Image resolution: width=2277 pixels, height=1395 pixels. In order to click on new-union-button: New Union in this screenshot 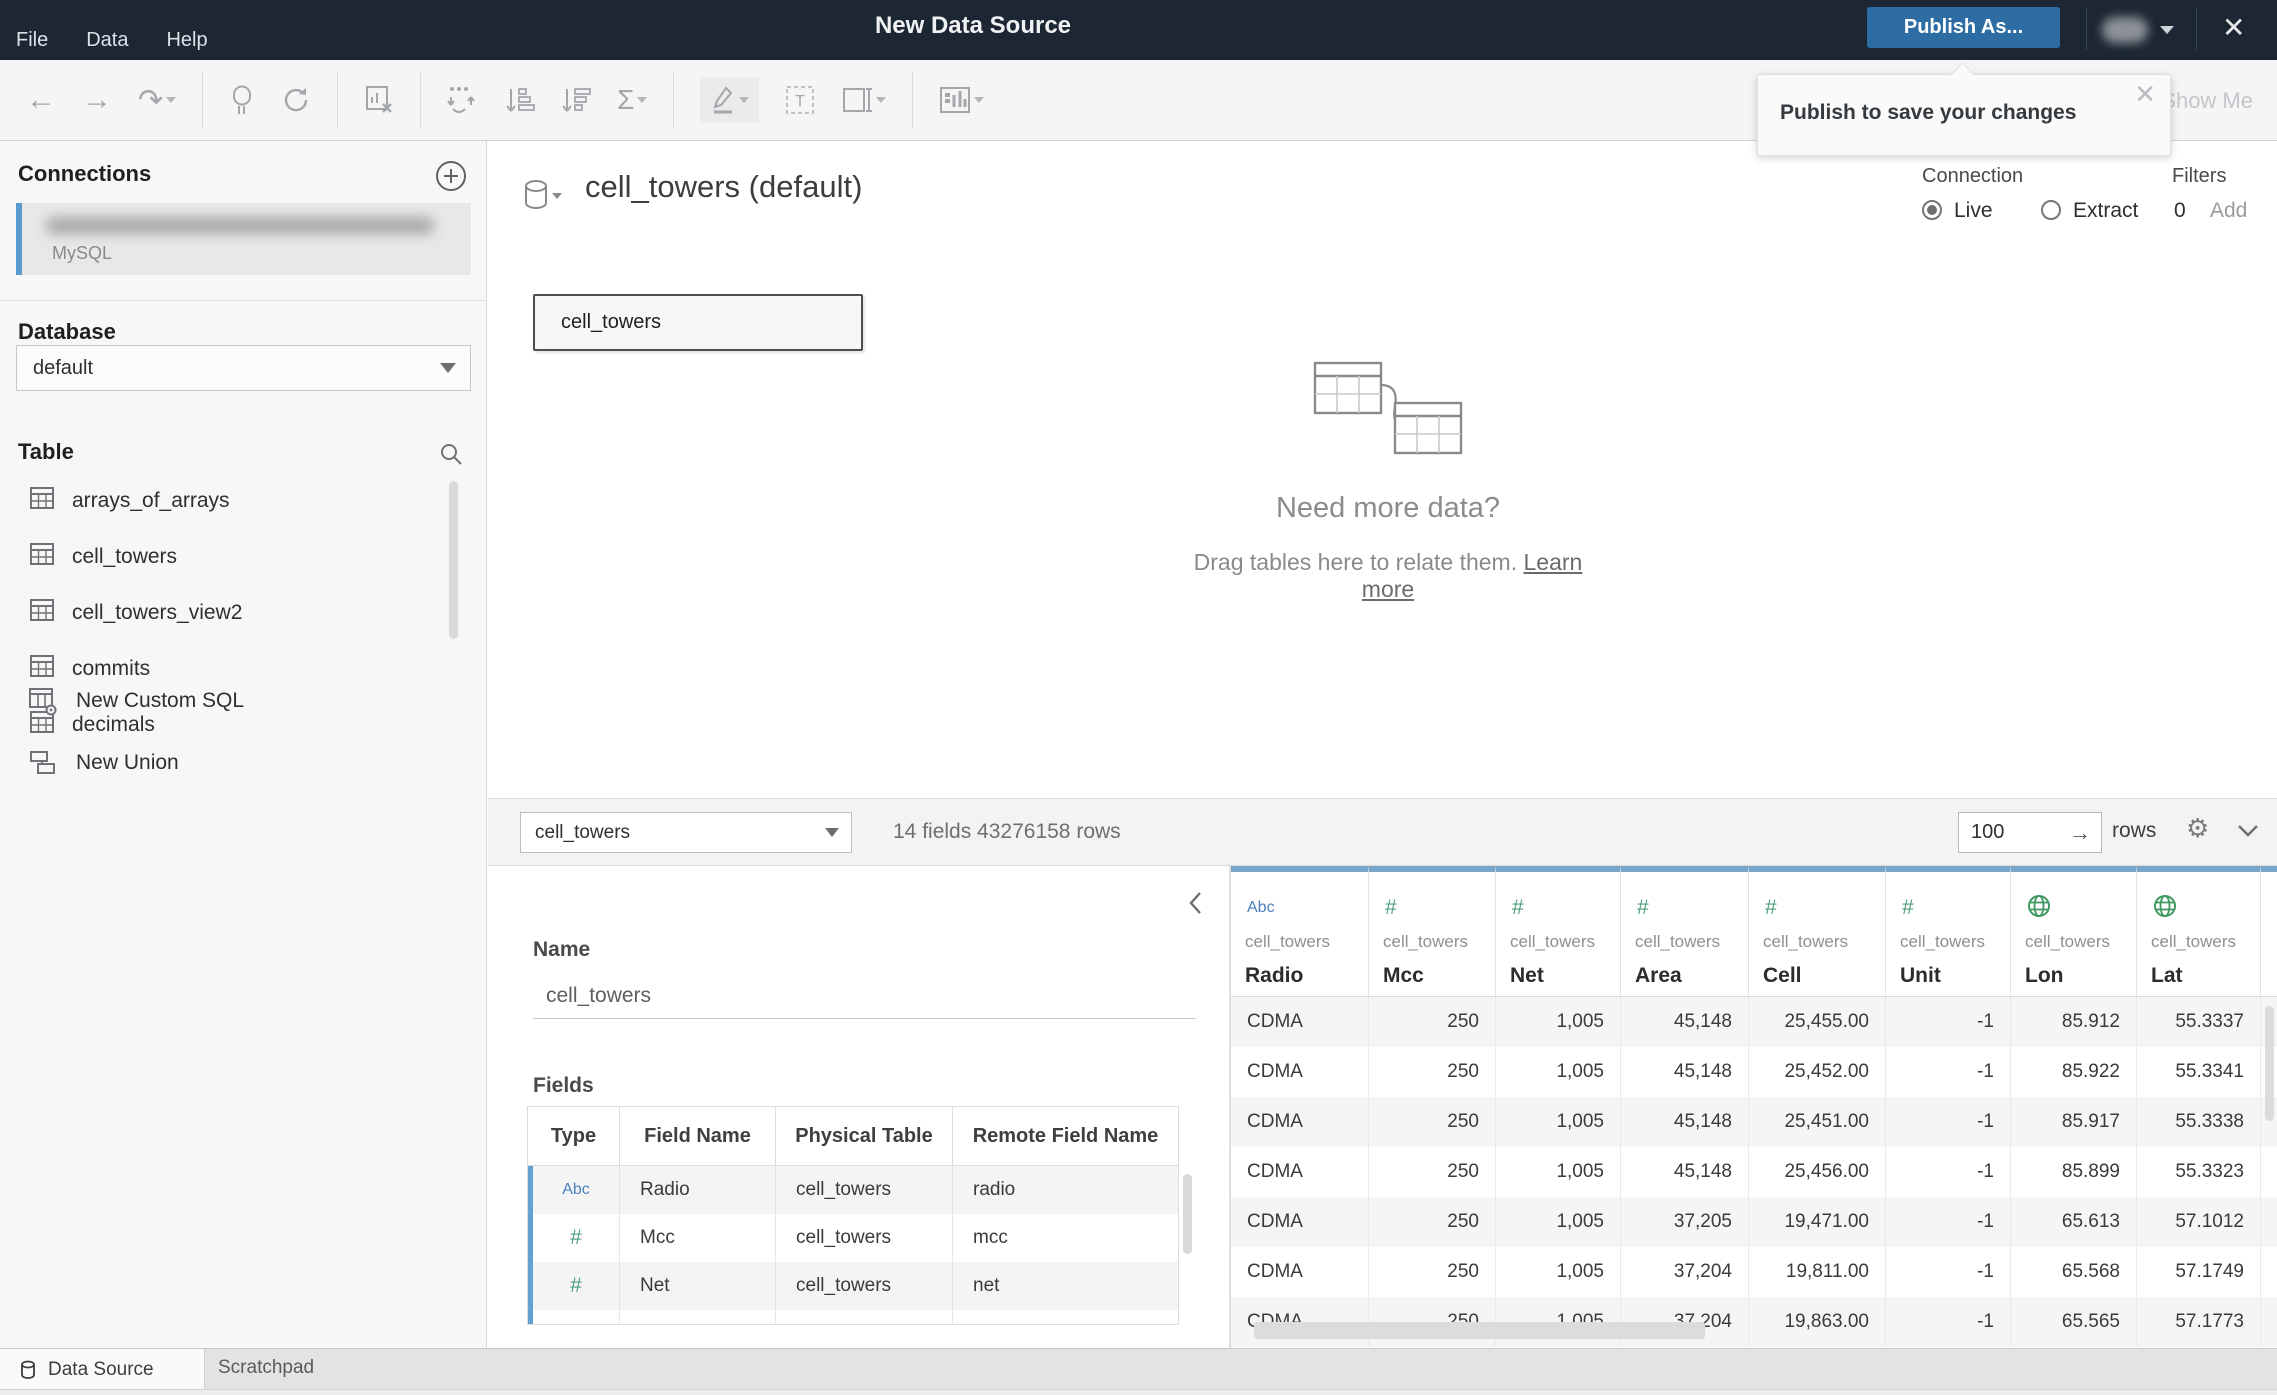, I will do `click(89, 763)`.